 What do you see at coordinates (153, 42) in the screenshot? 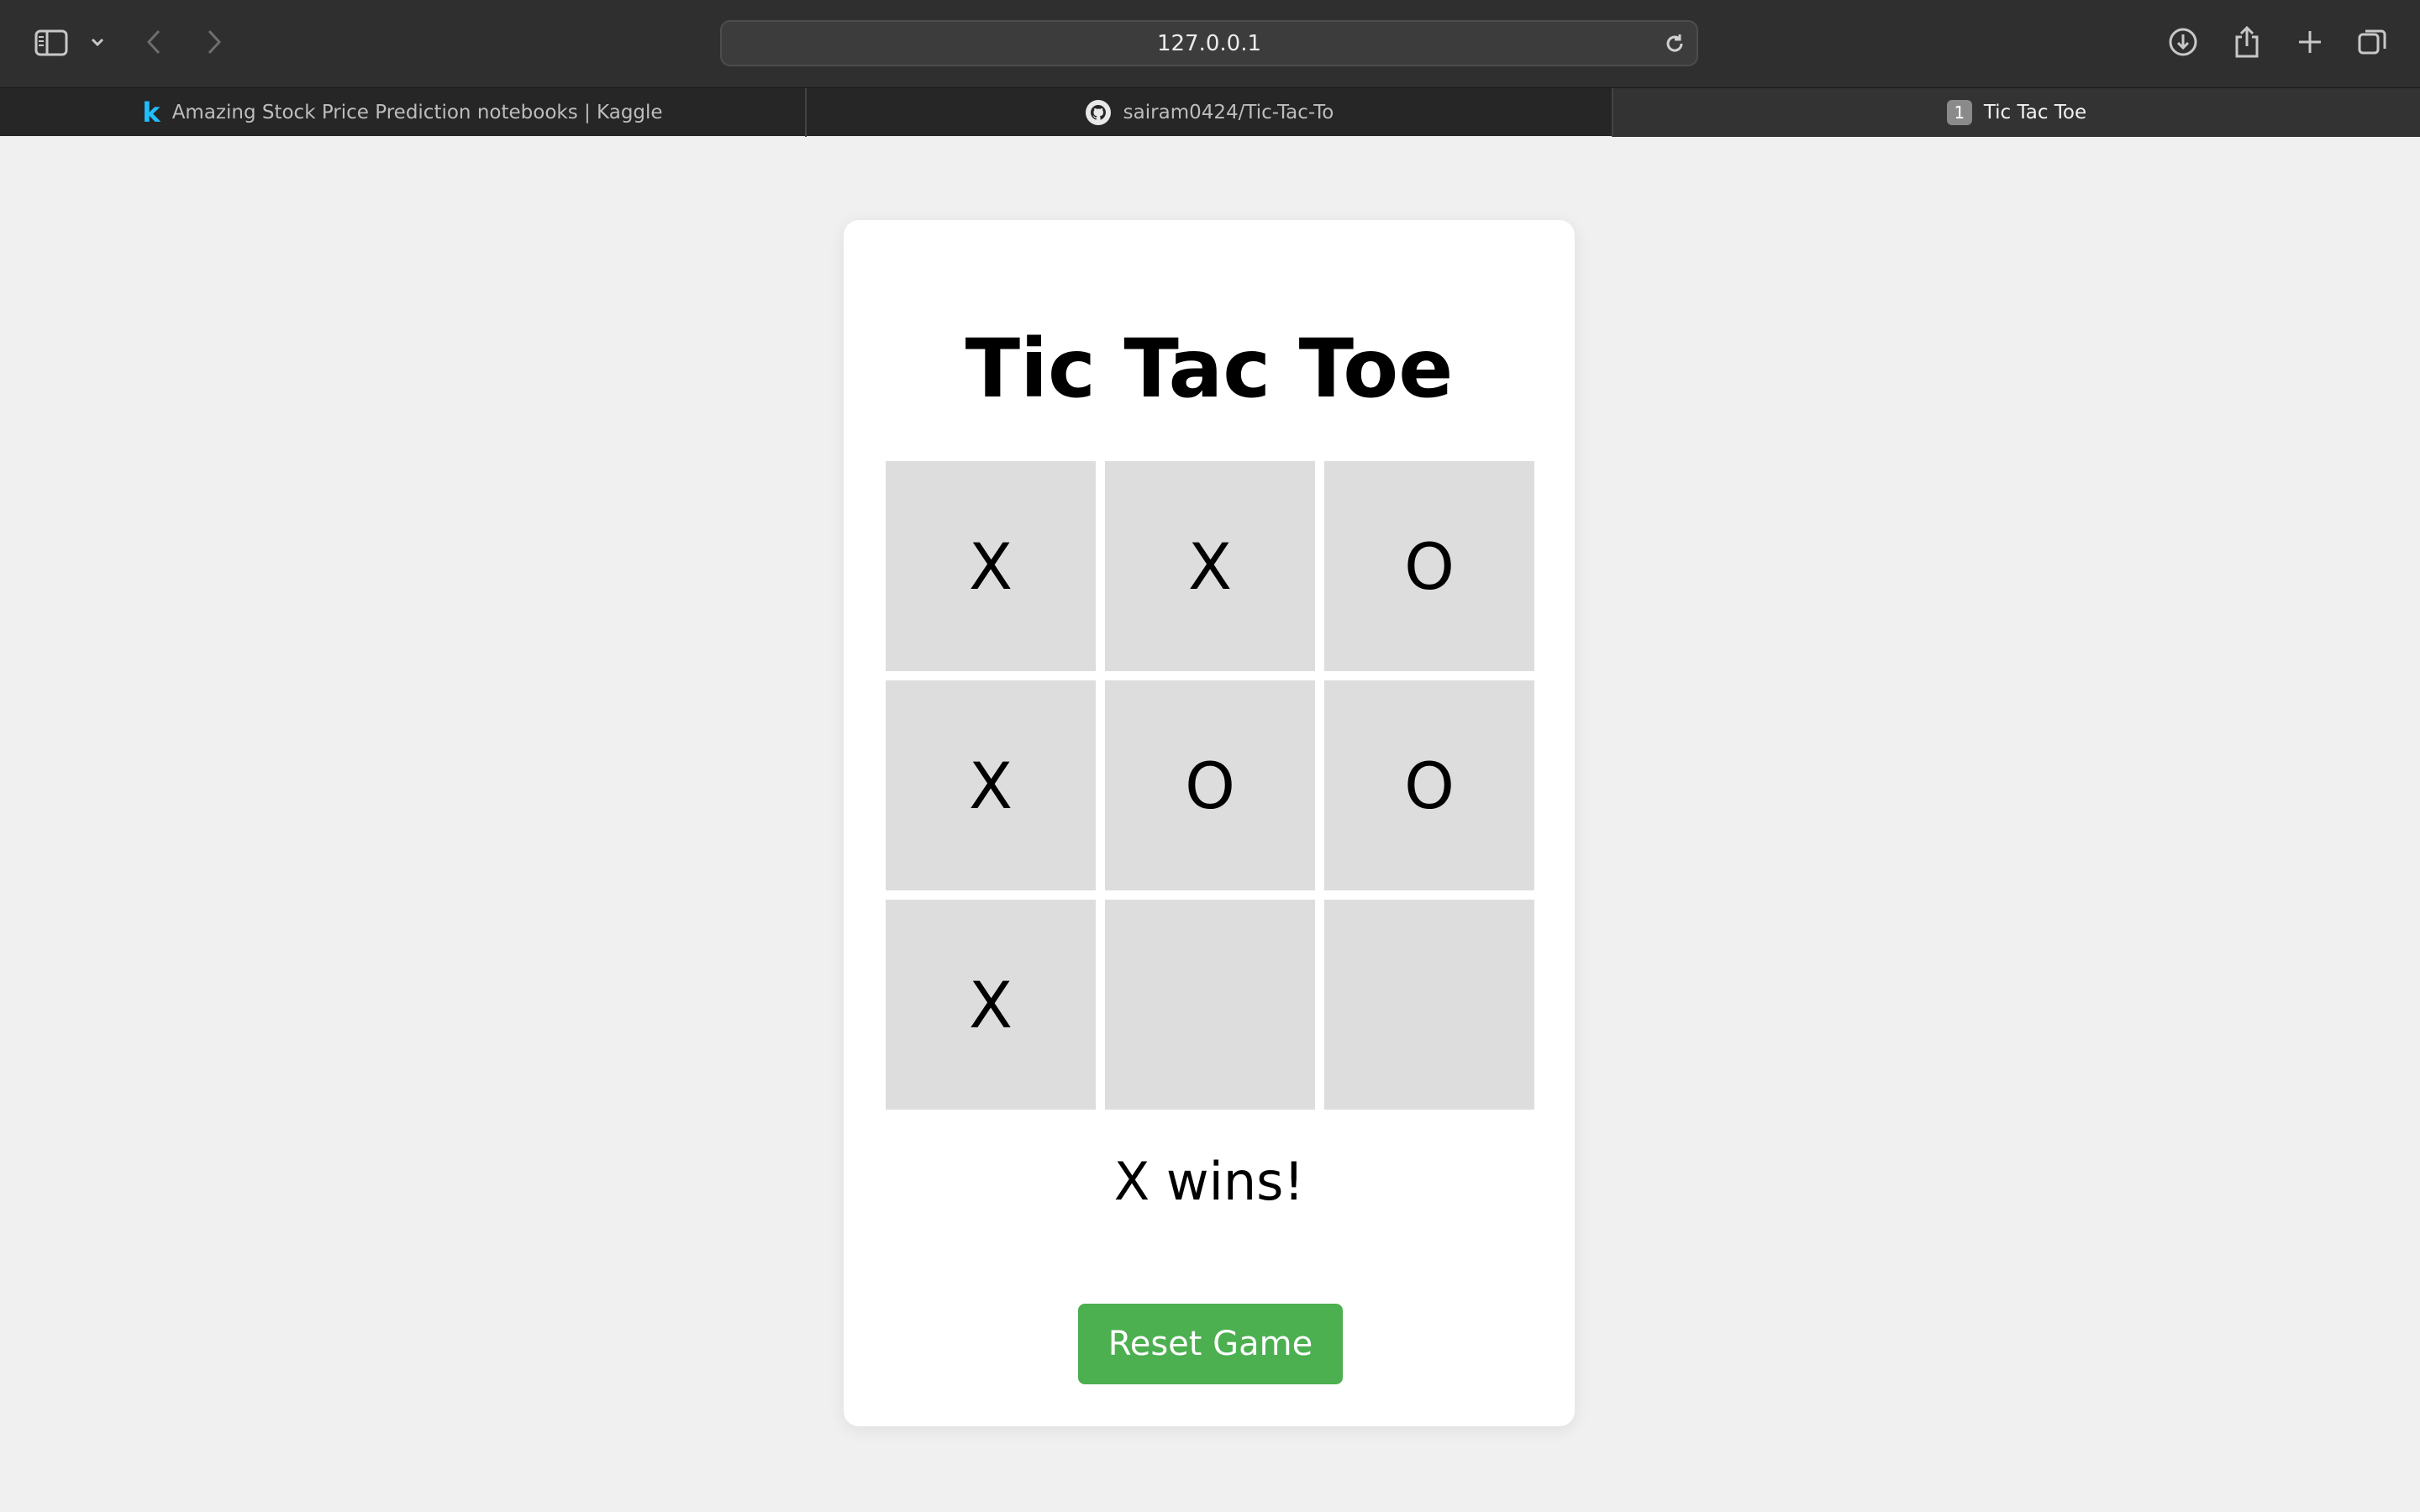
I see `back-arrow-icon` at bounding box center [153, 42].